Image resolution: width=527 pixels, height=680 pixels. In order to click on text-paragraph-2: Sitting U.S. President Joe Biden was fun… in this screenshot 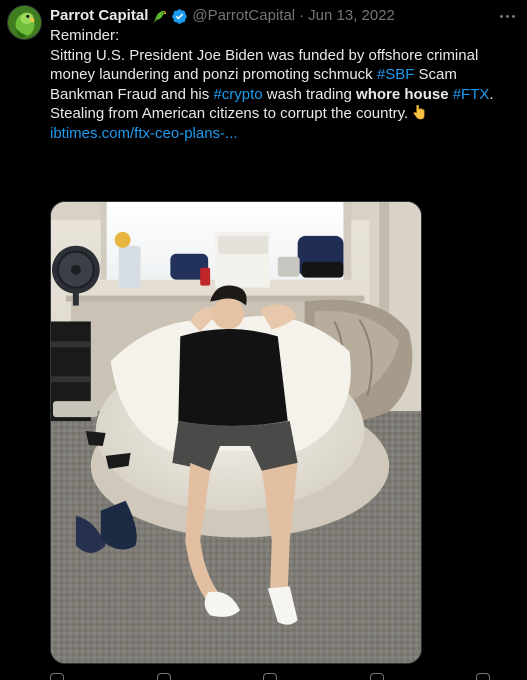, I will do `click(282, 75)`.